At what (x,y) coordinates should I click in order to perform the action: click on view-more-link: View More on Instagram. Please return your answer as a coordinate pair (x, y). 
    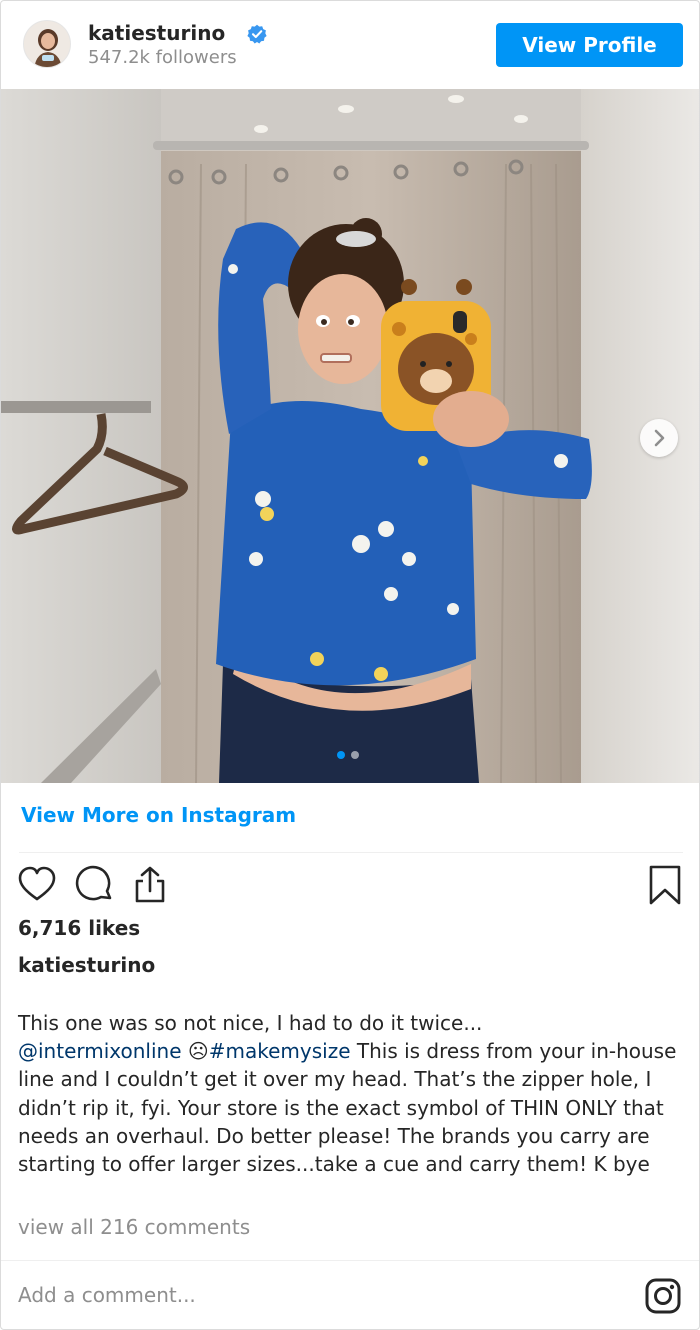
    Looking at the image, I should click on (158, 815).